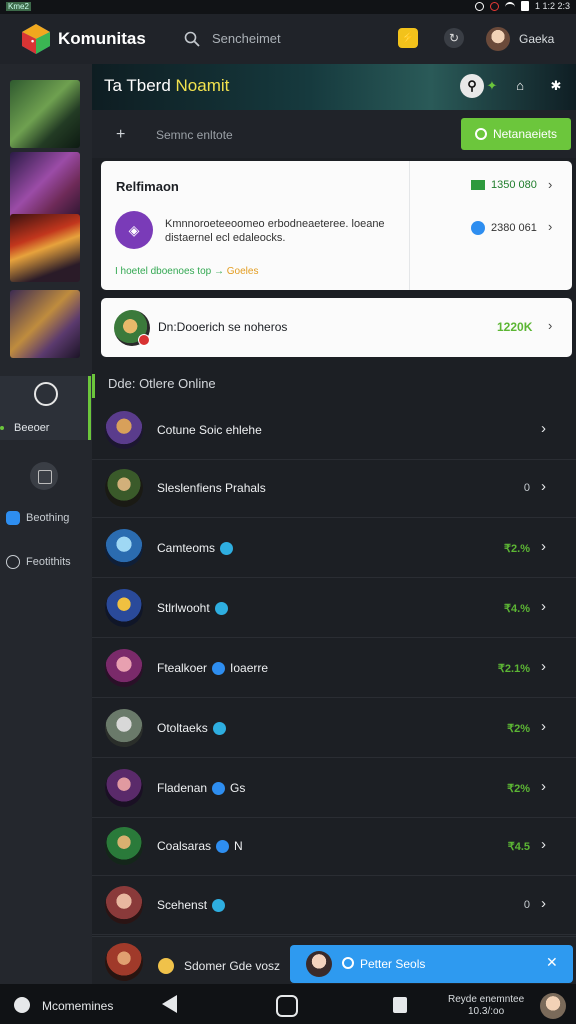  What do you see at coordinates (48, 562) in the screenshot?
I see `rail-item-label: Feotithits` at bounding box center [48, 562].